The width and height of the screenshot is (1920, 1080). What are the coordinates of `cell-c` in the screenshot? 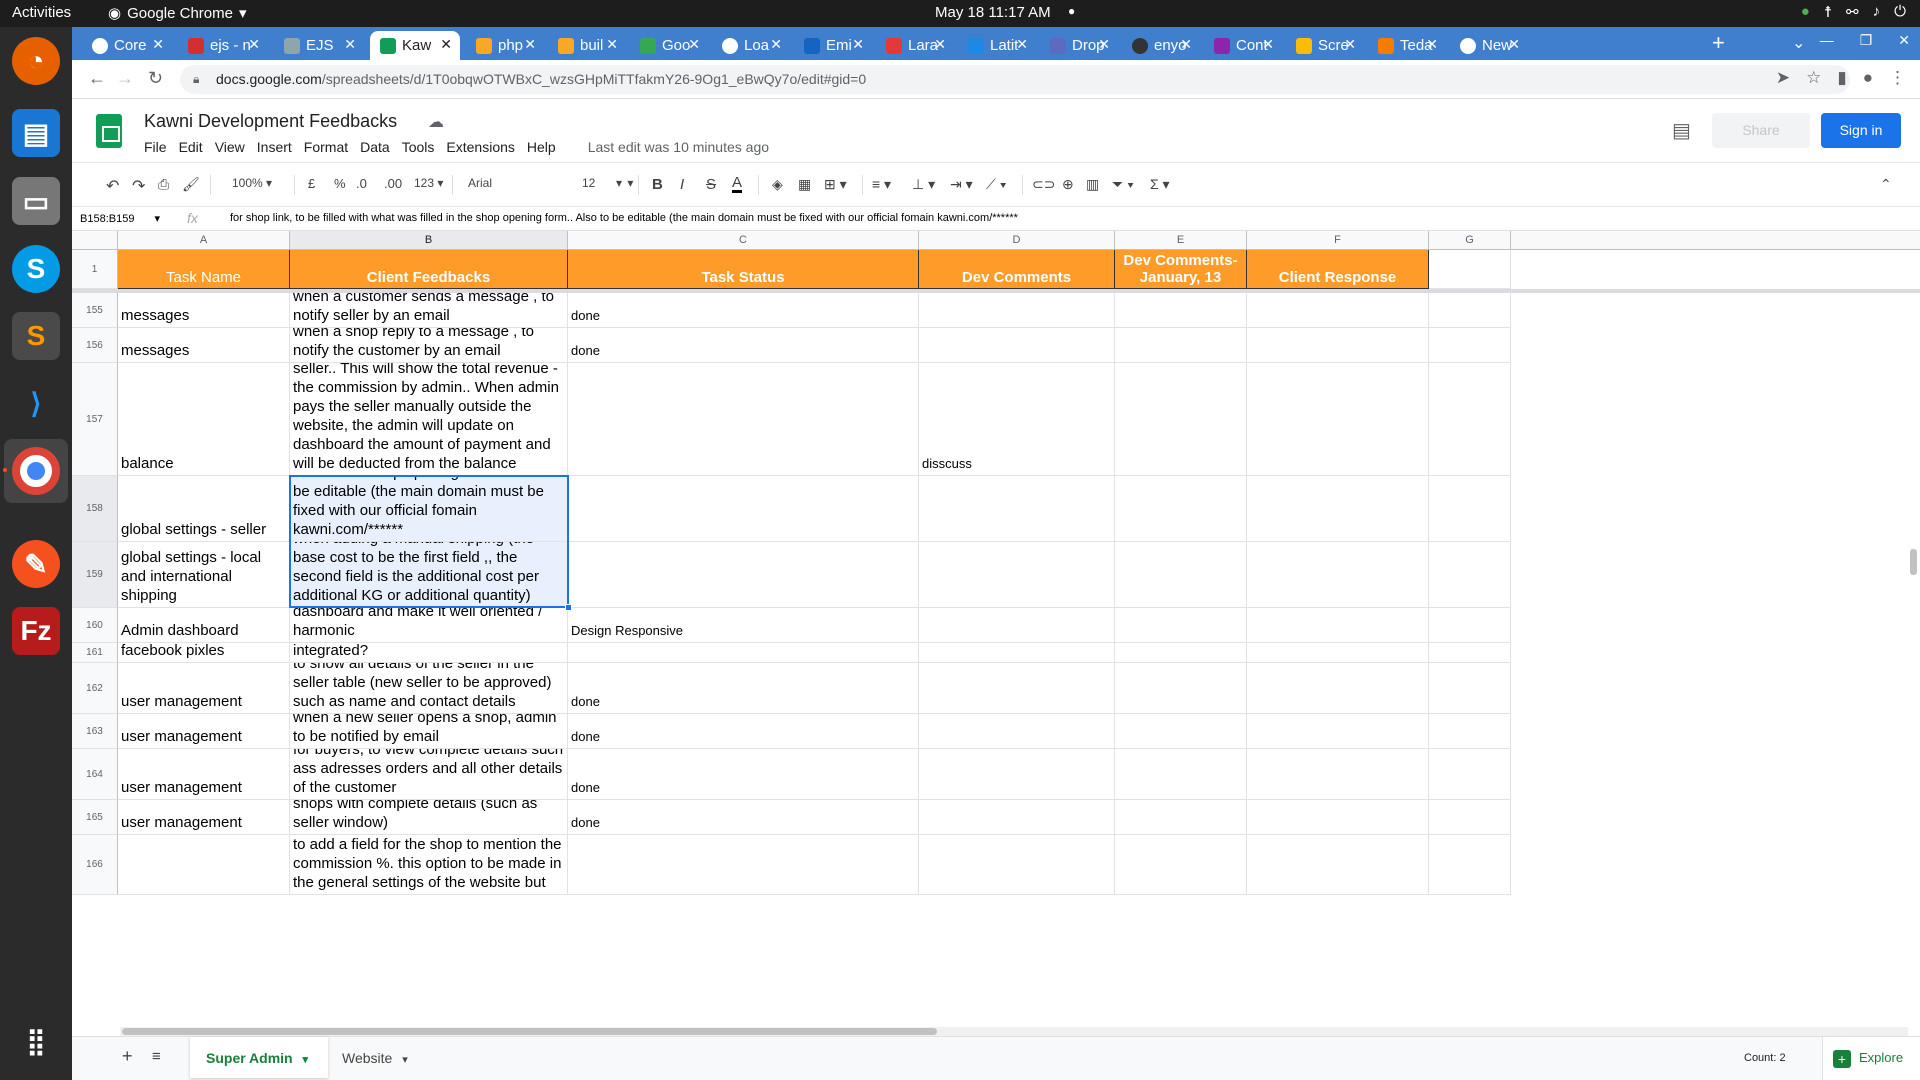 It's located at (743, 865).